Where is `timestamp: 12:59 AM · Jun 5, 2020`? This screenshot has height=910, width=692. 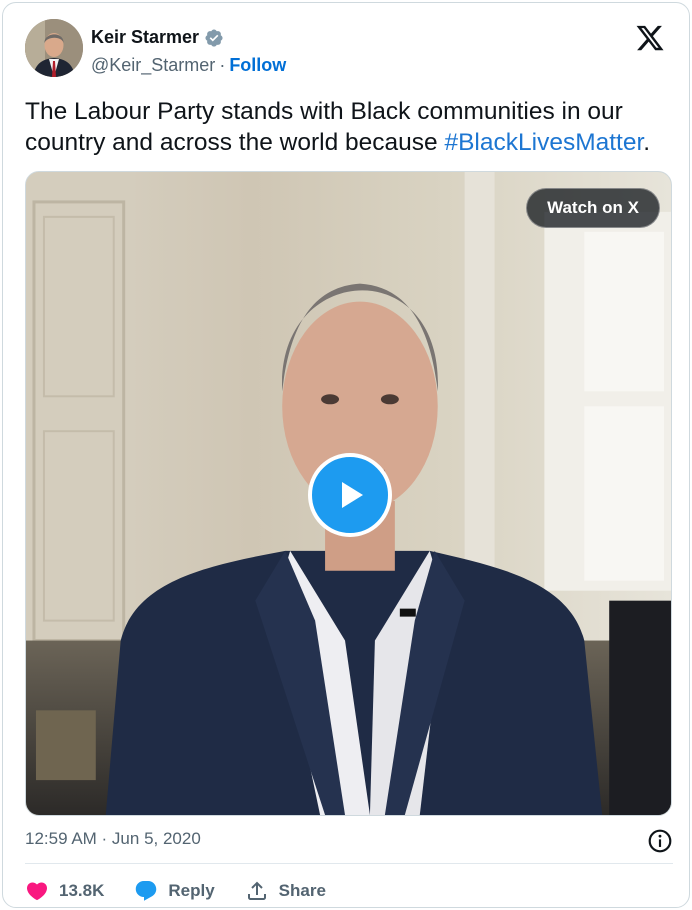 timestamp: 12:59 AM · Jun 5, 2020 is located at coordinates (113, 838).